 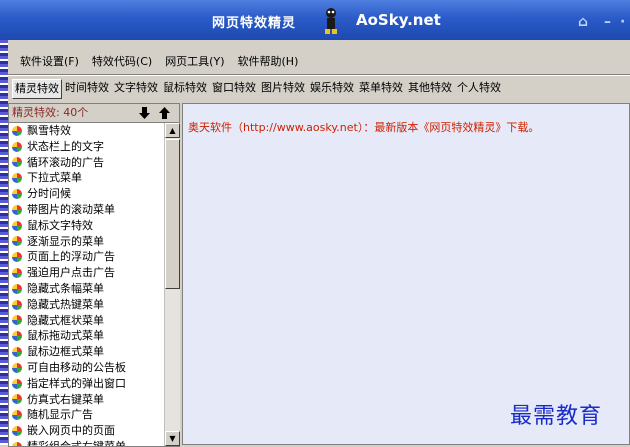 I want to click on list-item-label: 鼠标边框式菜单, so click(x=65, y=352).